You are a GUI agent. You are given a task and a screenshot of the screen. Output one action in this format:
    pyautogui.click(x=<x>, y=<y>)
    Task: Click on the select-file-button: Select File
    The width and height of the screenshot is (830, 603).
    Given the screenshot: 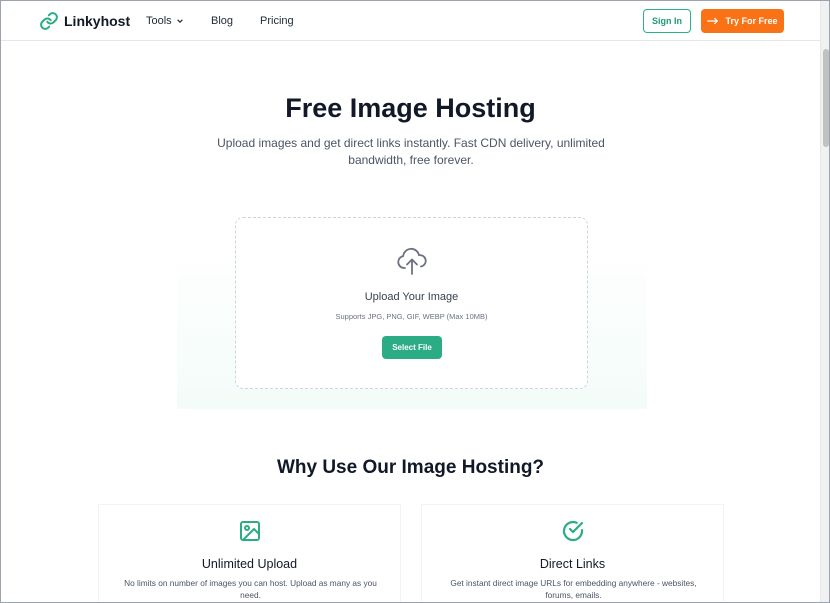 What is the action you would take?
    pyautogui.click(x=412, y=347)
    